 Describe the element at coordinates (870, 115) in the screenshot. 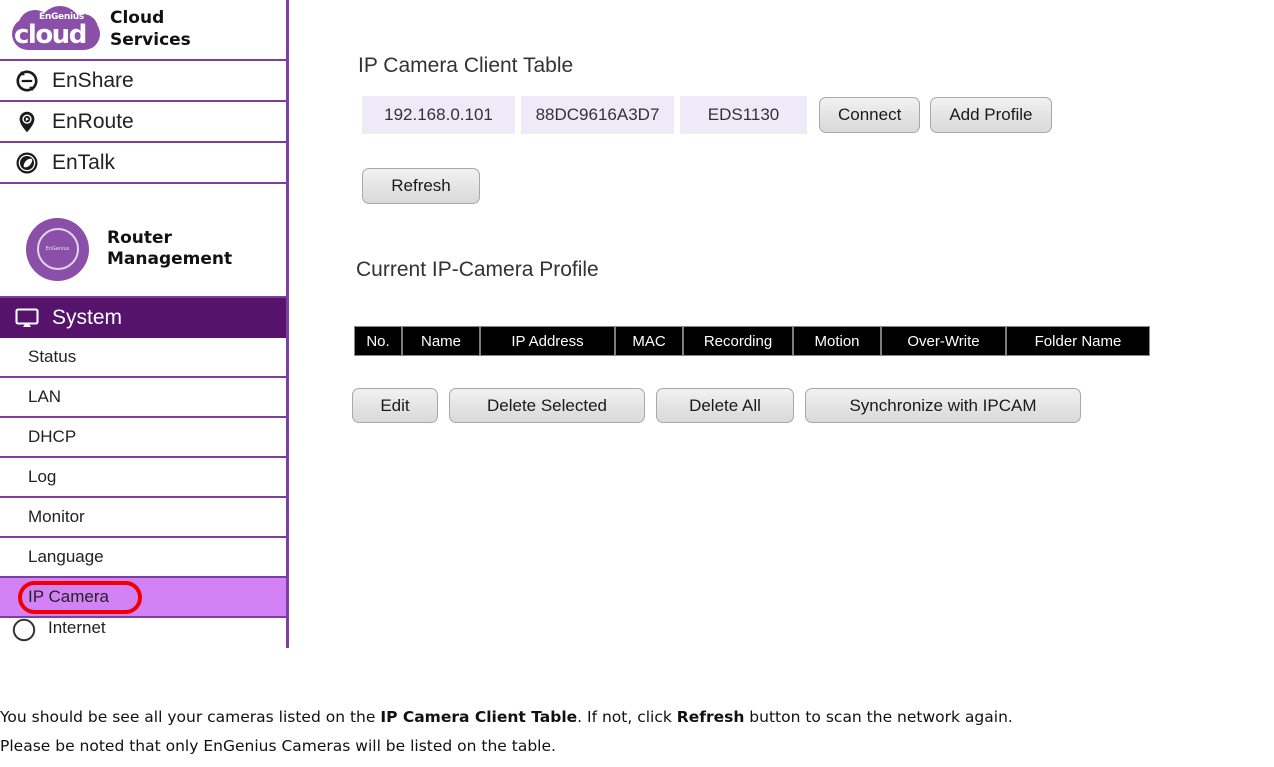

I see `connect-button: Connect` at that location.